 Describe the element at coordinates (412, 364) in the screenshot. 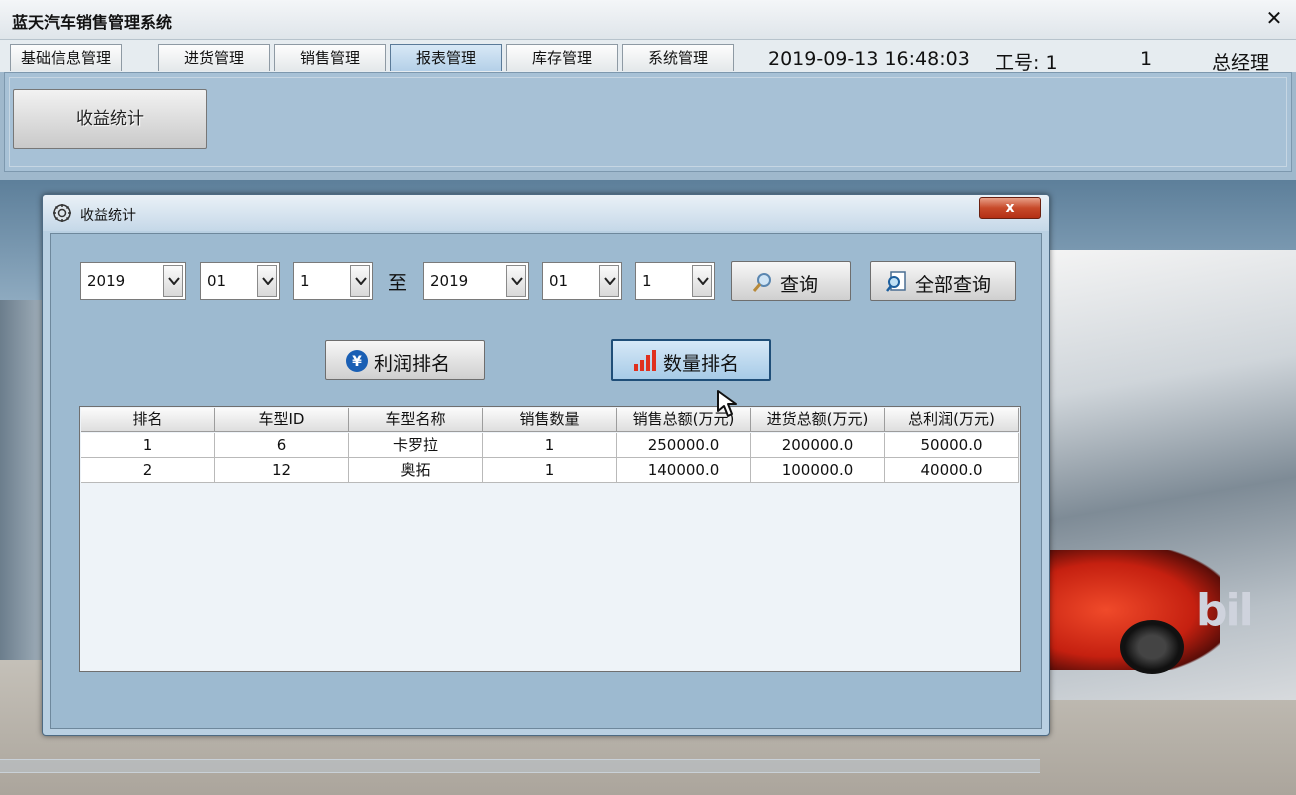

I see `profit-rank-button-label: 利润排名` at that location.